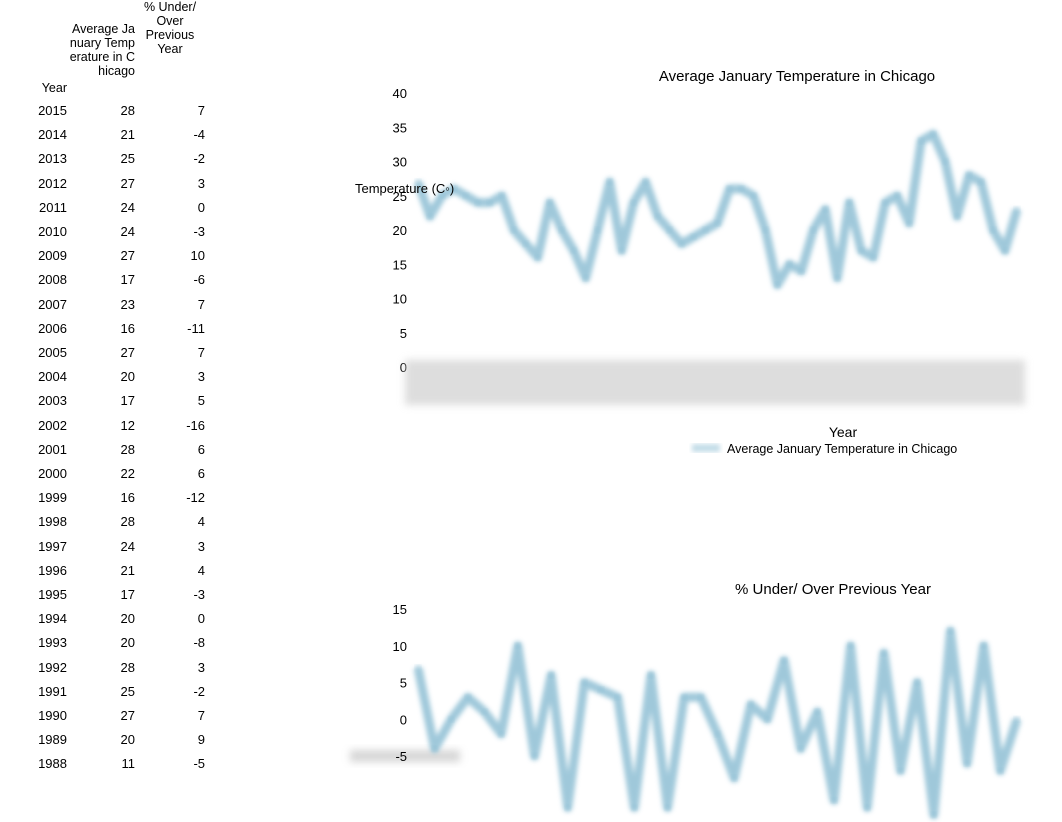 This screenshot has width=1062, height=822. Describe the element at coordinates (833, 589) in the screenshot. I see `chart-title: % Under/ Over Previous Year` at that location.